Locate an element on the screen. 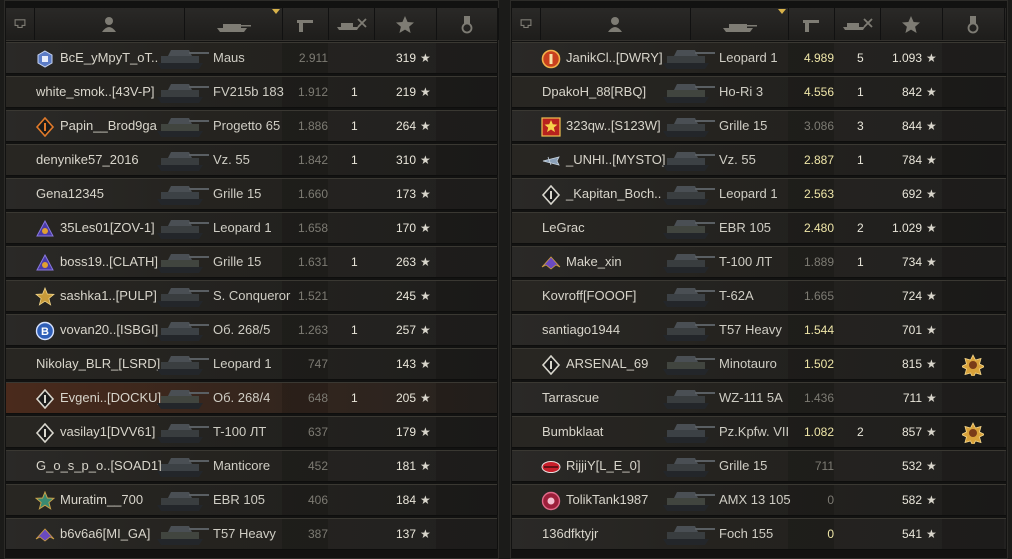  player-name: G_o_s_p_o..[SOAD1] is located at coordinates (99, 466).